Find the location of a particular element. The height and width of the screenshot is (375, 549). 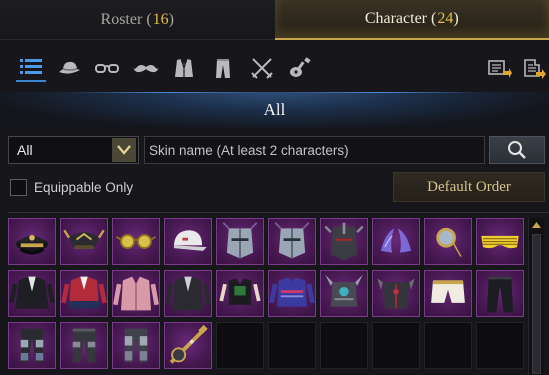

crossed-swords-icon is located at coordinates (262, 68).